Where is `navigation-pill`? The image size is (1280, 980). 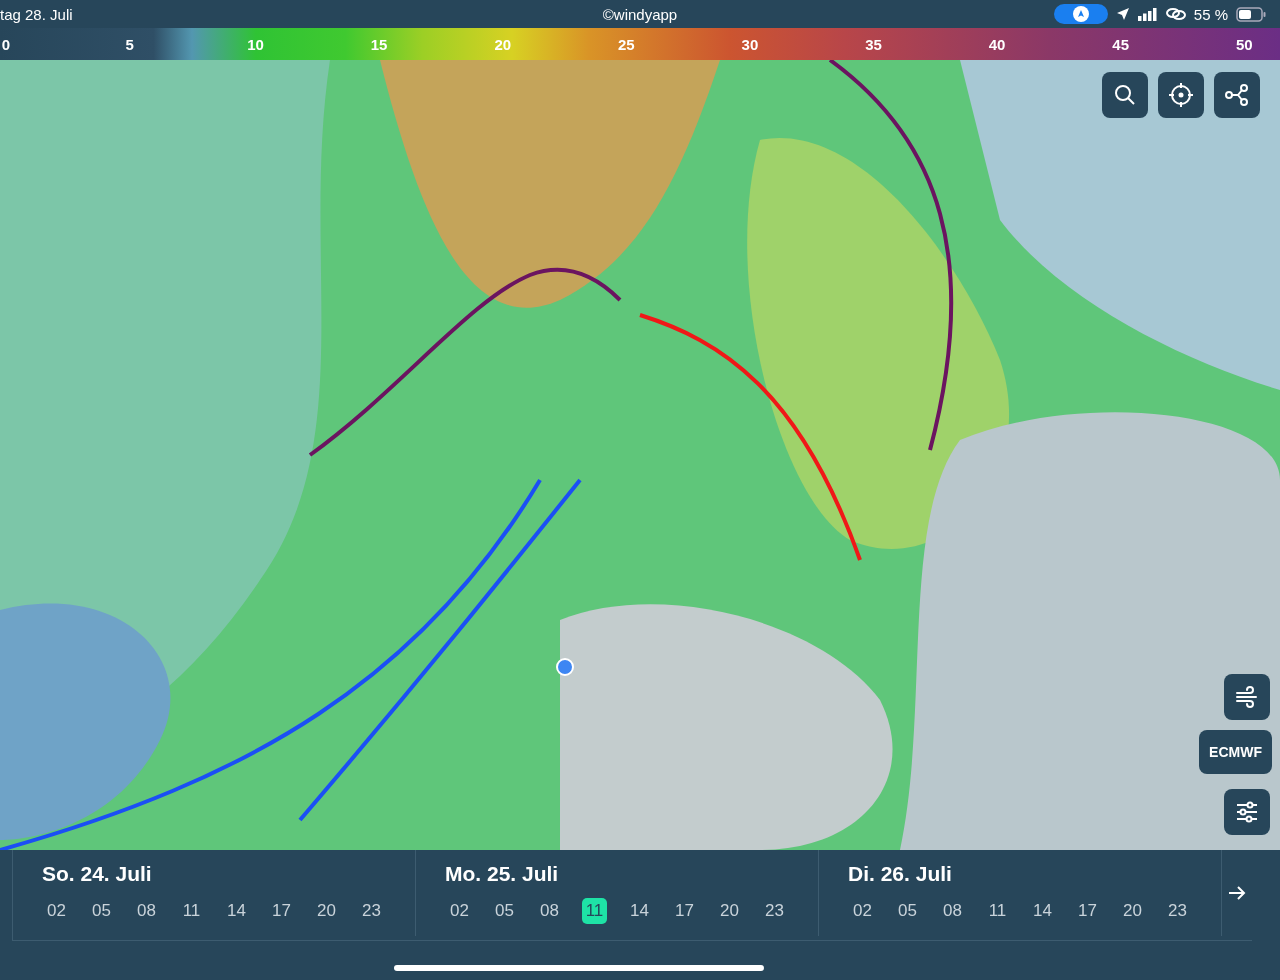
navigation-pill is located at coordinates (1080, 14).